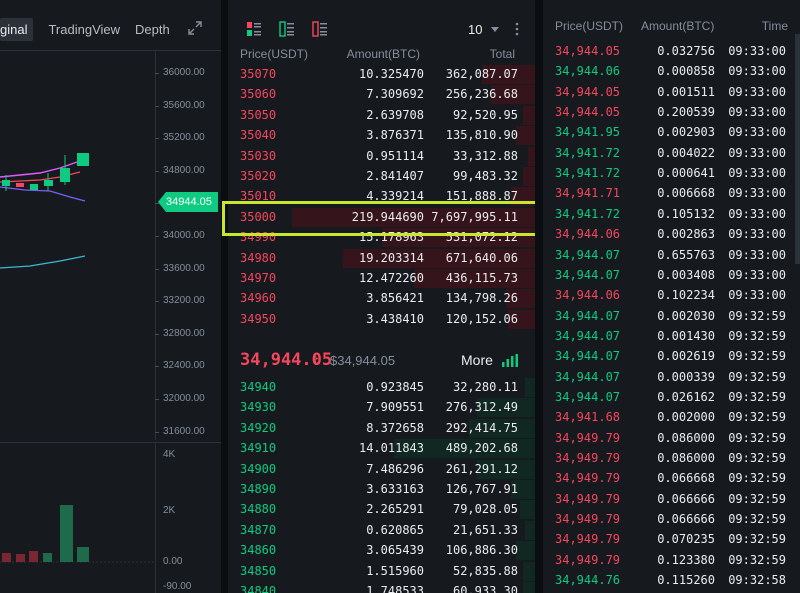 The image size is (800, 593). What do you see at coordinates (381, 115) in the screenshot?
I see `ask-row: 35050 2.639708 92,520.95` at bounding box center [381, 115].